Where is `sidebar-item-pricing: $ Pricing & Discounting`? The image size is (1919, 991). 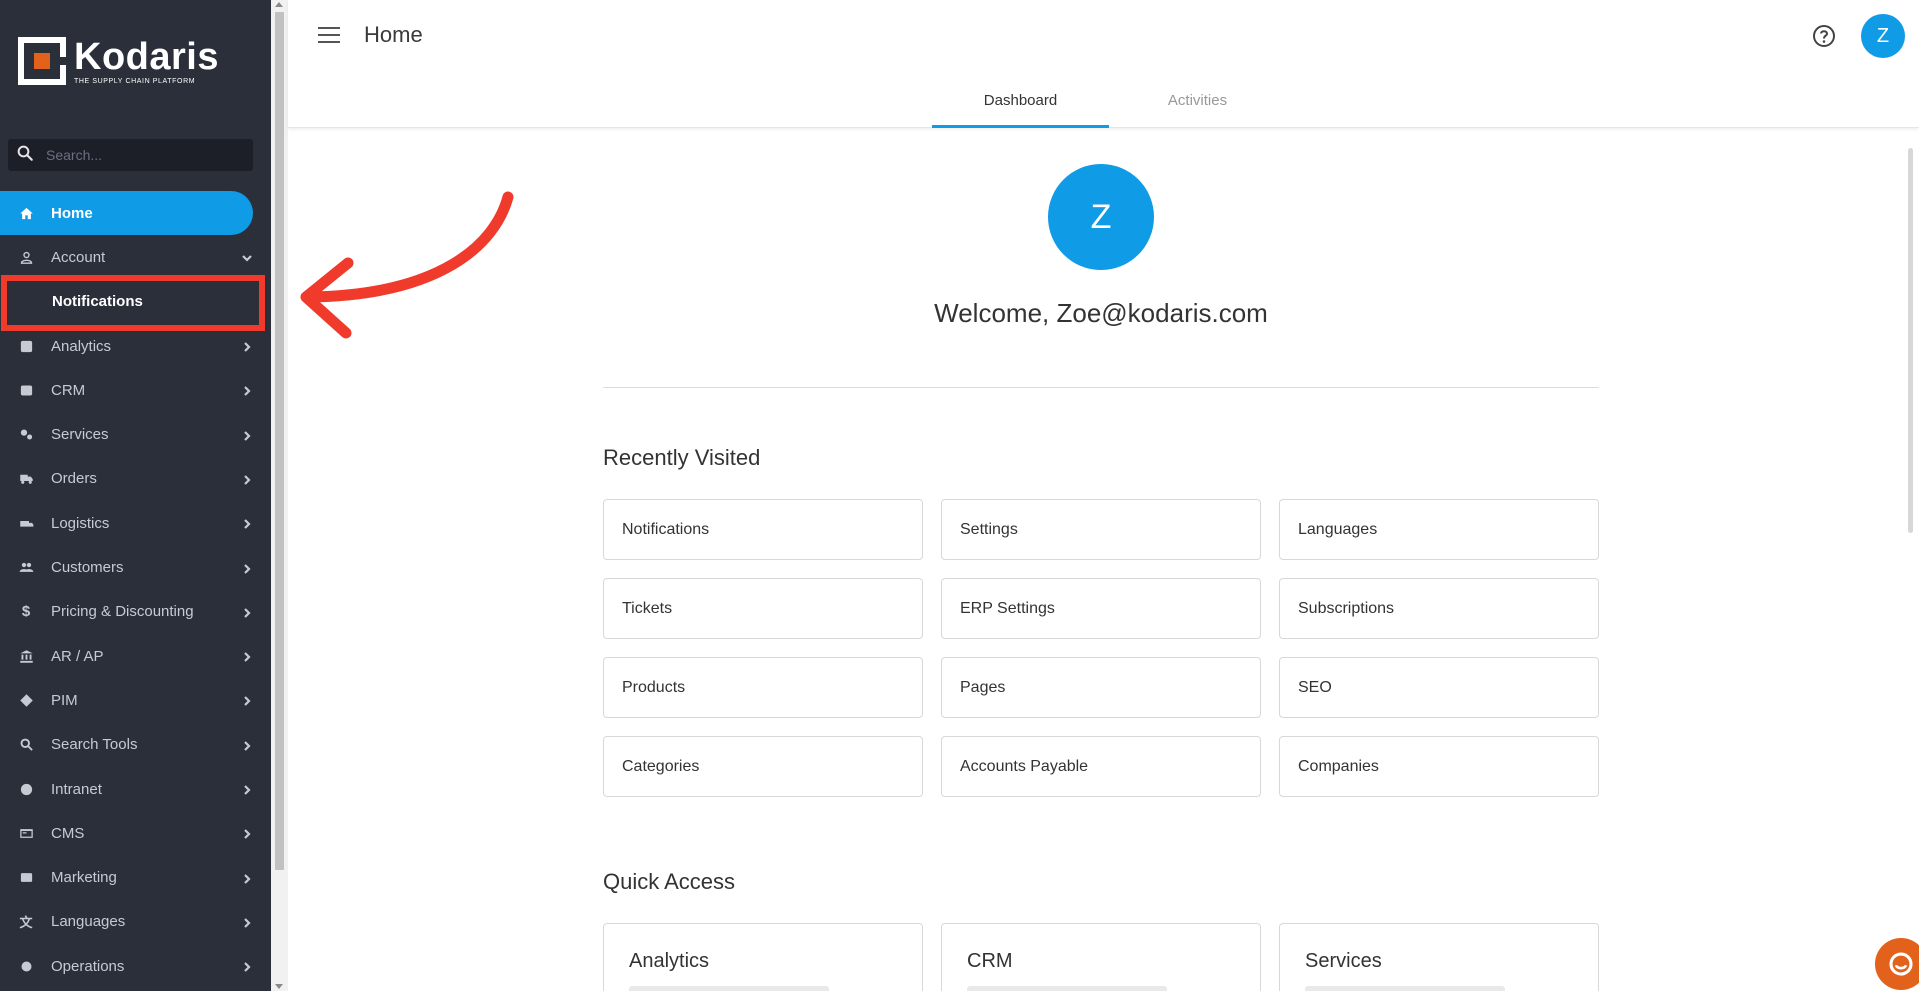 sidebar-item-pricing: $ Pricing & Discounting is located at coordinates (135, 612).